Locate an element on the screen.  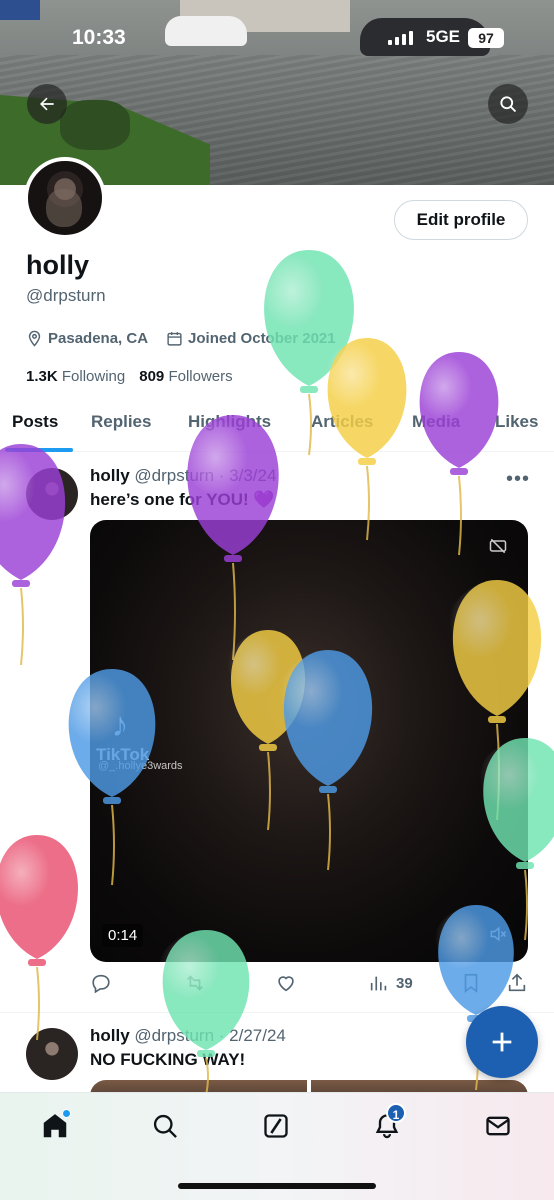
tiktok-username: @_.hollye3wards is located at coordinates (140, 766).